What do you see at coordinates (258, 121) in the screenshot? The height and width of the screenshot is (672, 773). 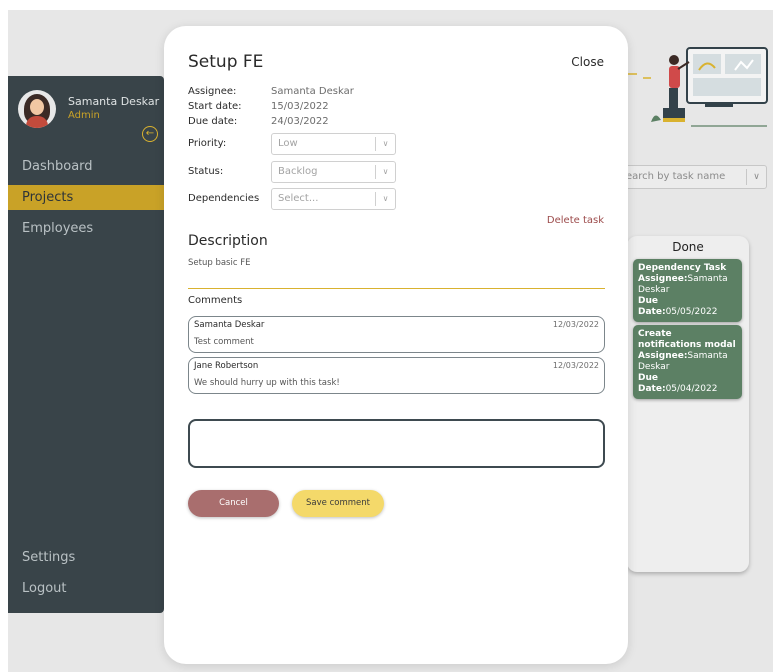 I see `due-date-row: Due date: 24/03/2022` at bounding box center [258, 121].